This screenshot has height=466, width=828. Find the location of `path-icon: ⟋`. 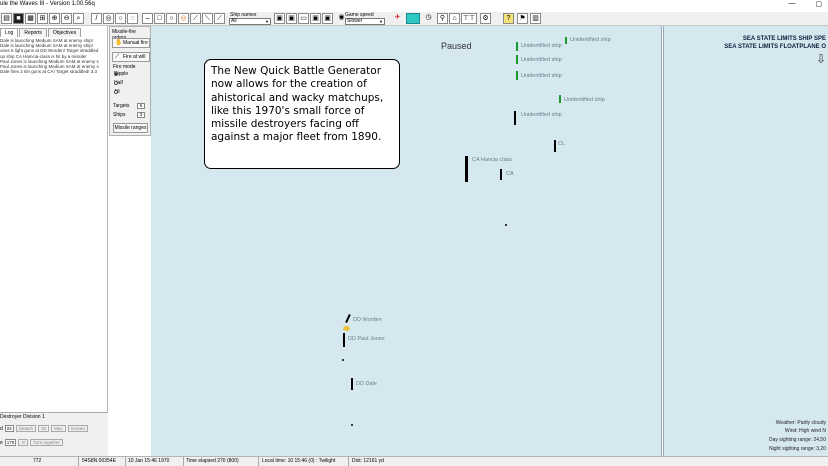

path-icon: ⟋ is located at coordinates (195, 18).